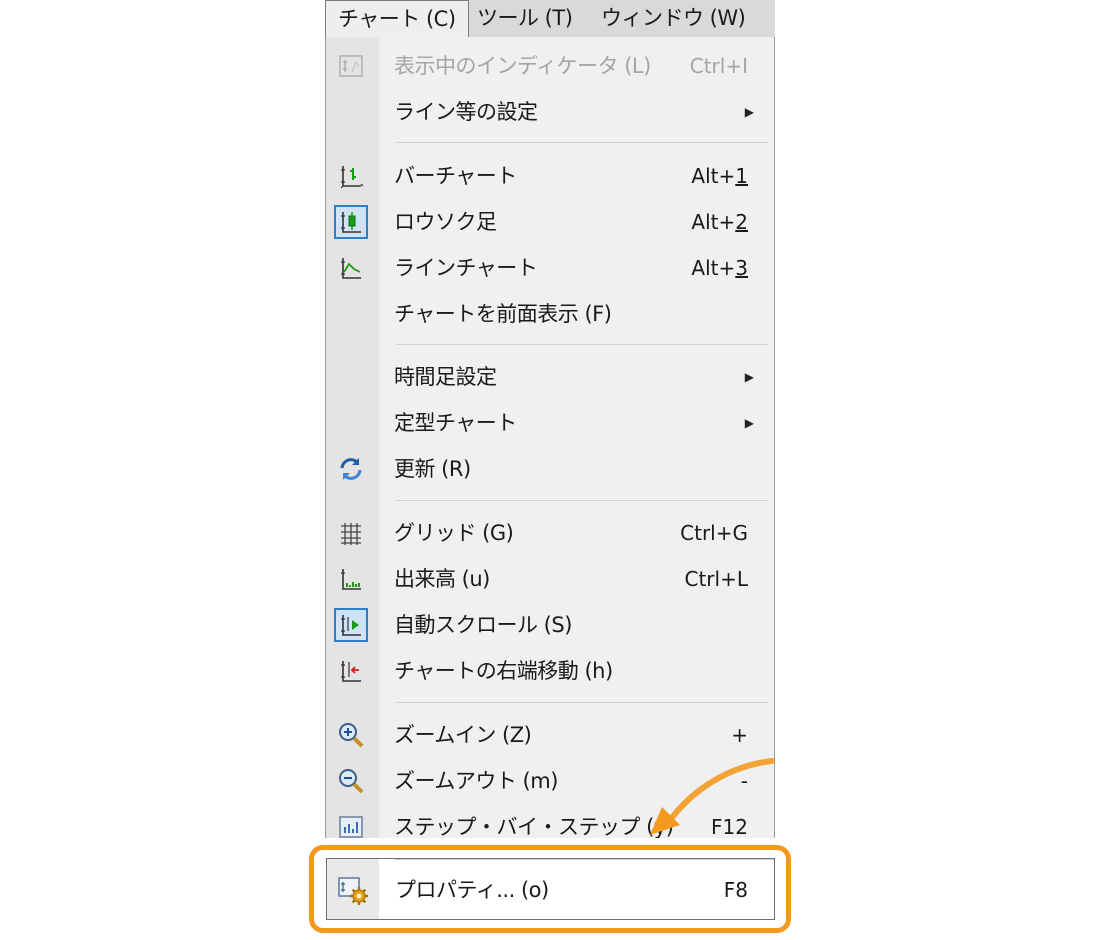 The width and height of the screenshot is (1100, 940). I want to click on menu-item-auto-scroll: 自動スクロール (S), so click(550, 625).